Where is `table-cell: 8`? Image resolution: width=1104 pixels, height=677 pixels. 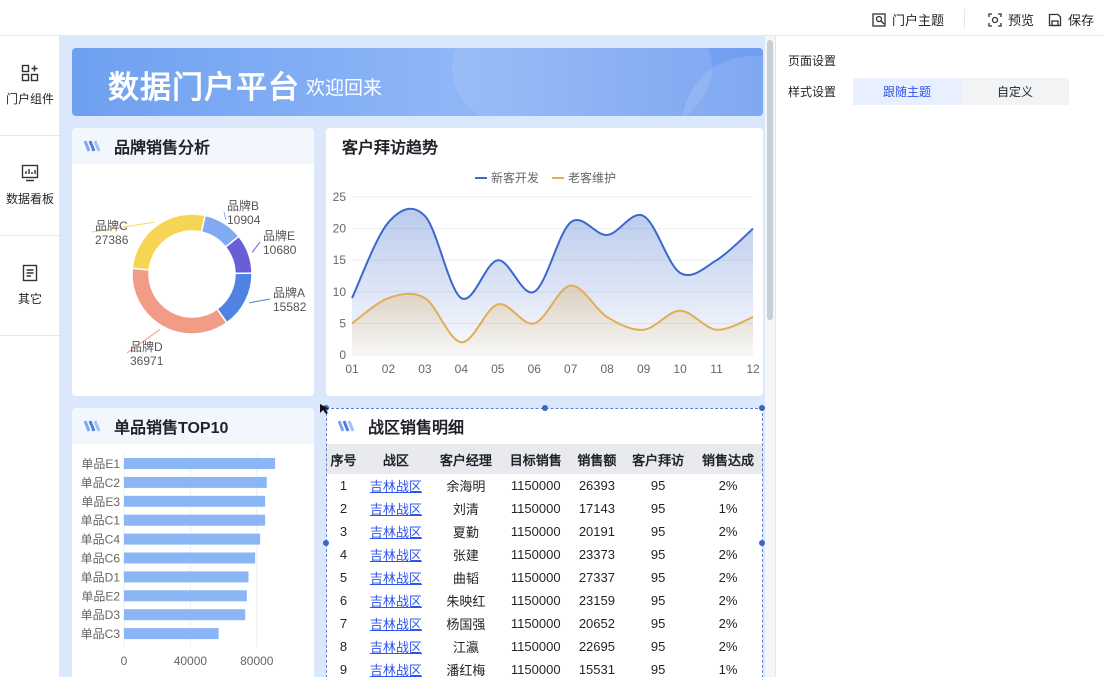
table-cell: 8 is located at coordinates (343, 646).